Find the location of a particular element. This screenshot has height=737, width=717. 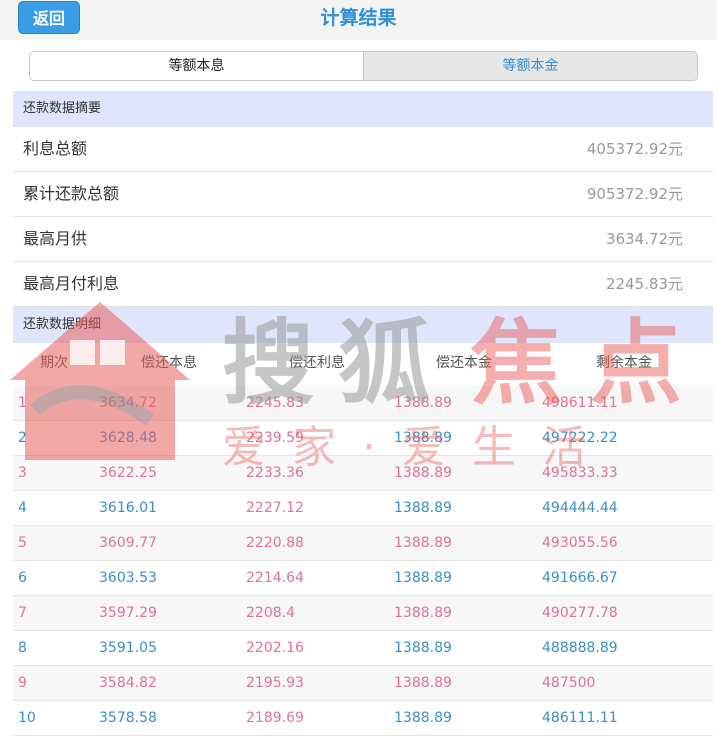

summary-row-total-interest: 利息总额 405372.92元 is located at coordinates (363, 149).